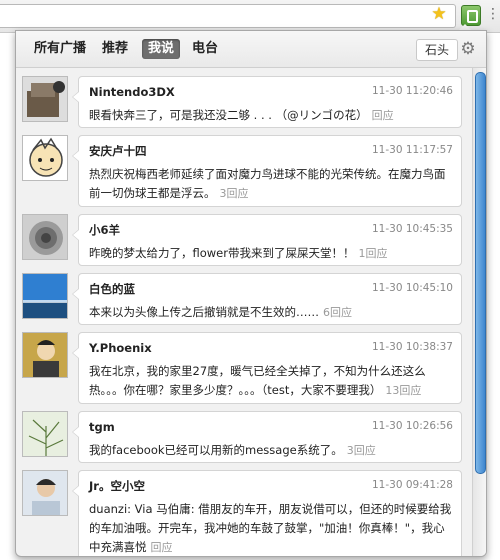 The width and height of the screenshot is (500, 560). What do you see at coordinates (471, 15) in the screenshot?
I see `extension-icon` at bounding box center [471, 15].